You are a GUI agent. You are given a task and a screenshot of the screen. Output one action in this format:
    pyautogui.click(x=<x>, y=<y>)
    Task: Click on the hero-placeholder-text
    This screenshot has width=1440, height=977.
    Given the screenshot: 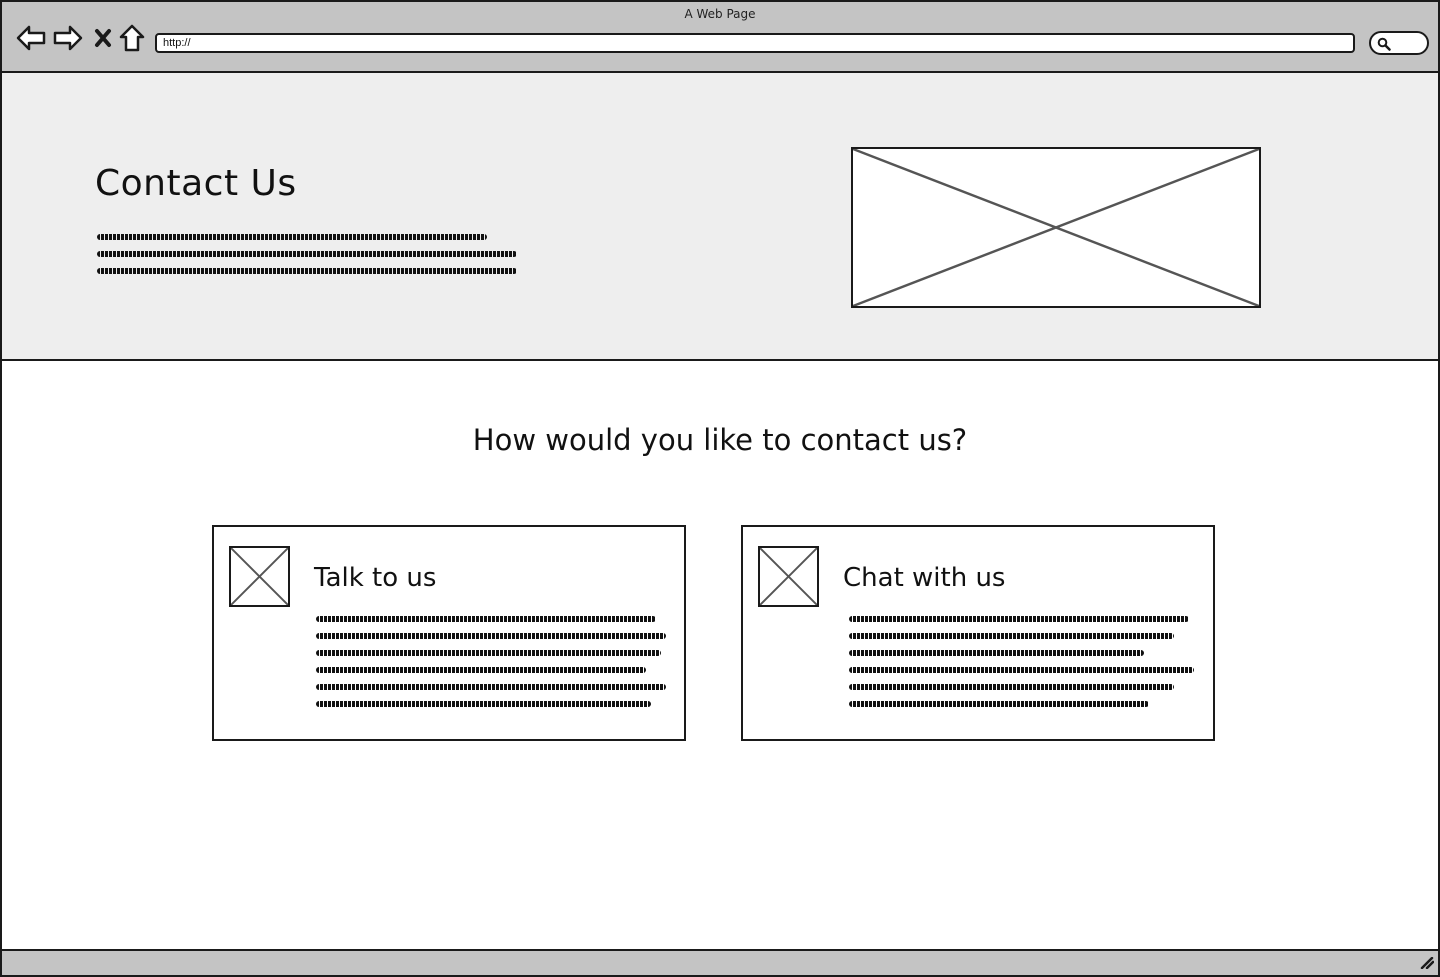 What is the action you would take?
    pyautogui.click(x=307, y=259)
    